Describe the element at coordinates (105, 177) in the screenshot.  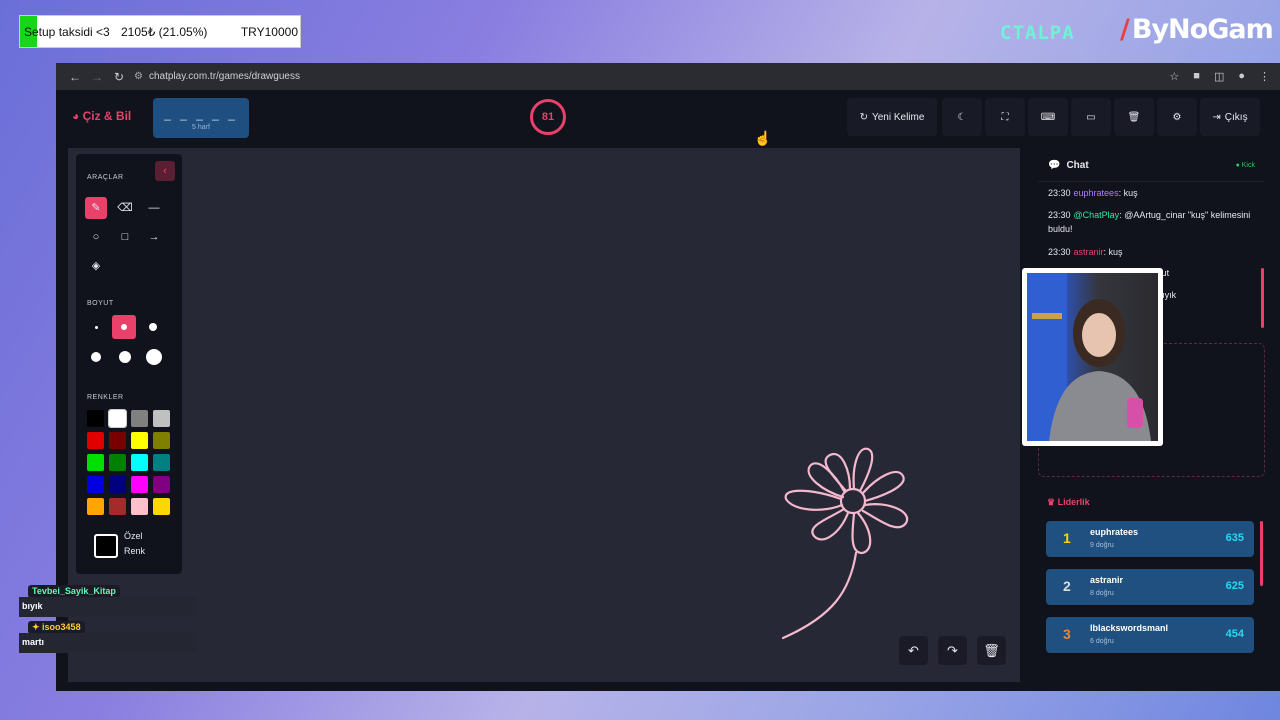
I see `tools-label: ARAÇLAR` at that location.